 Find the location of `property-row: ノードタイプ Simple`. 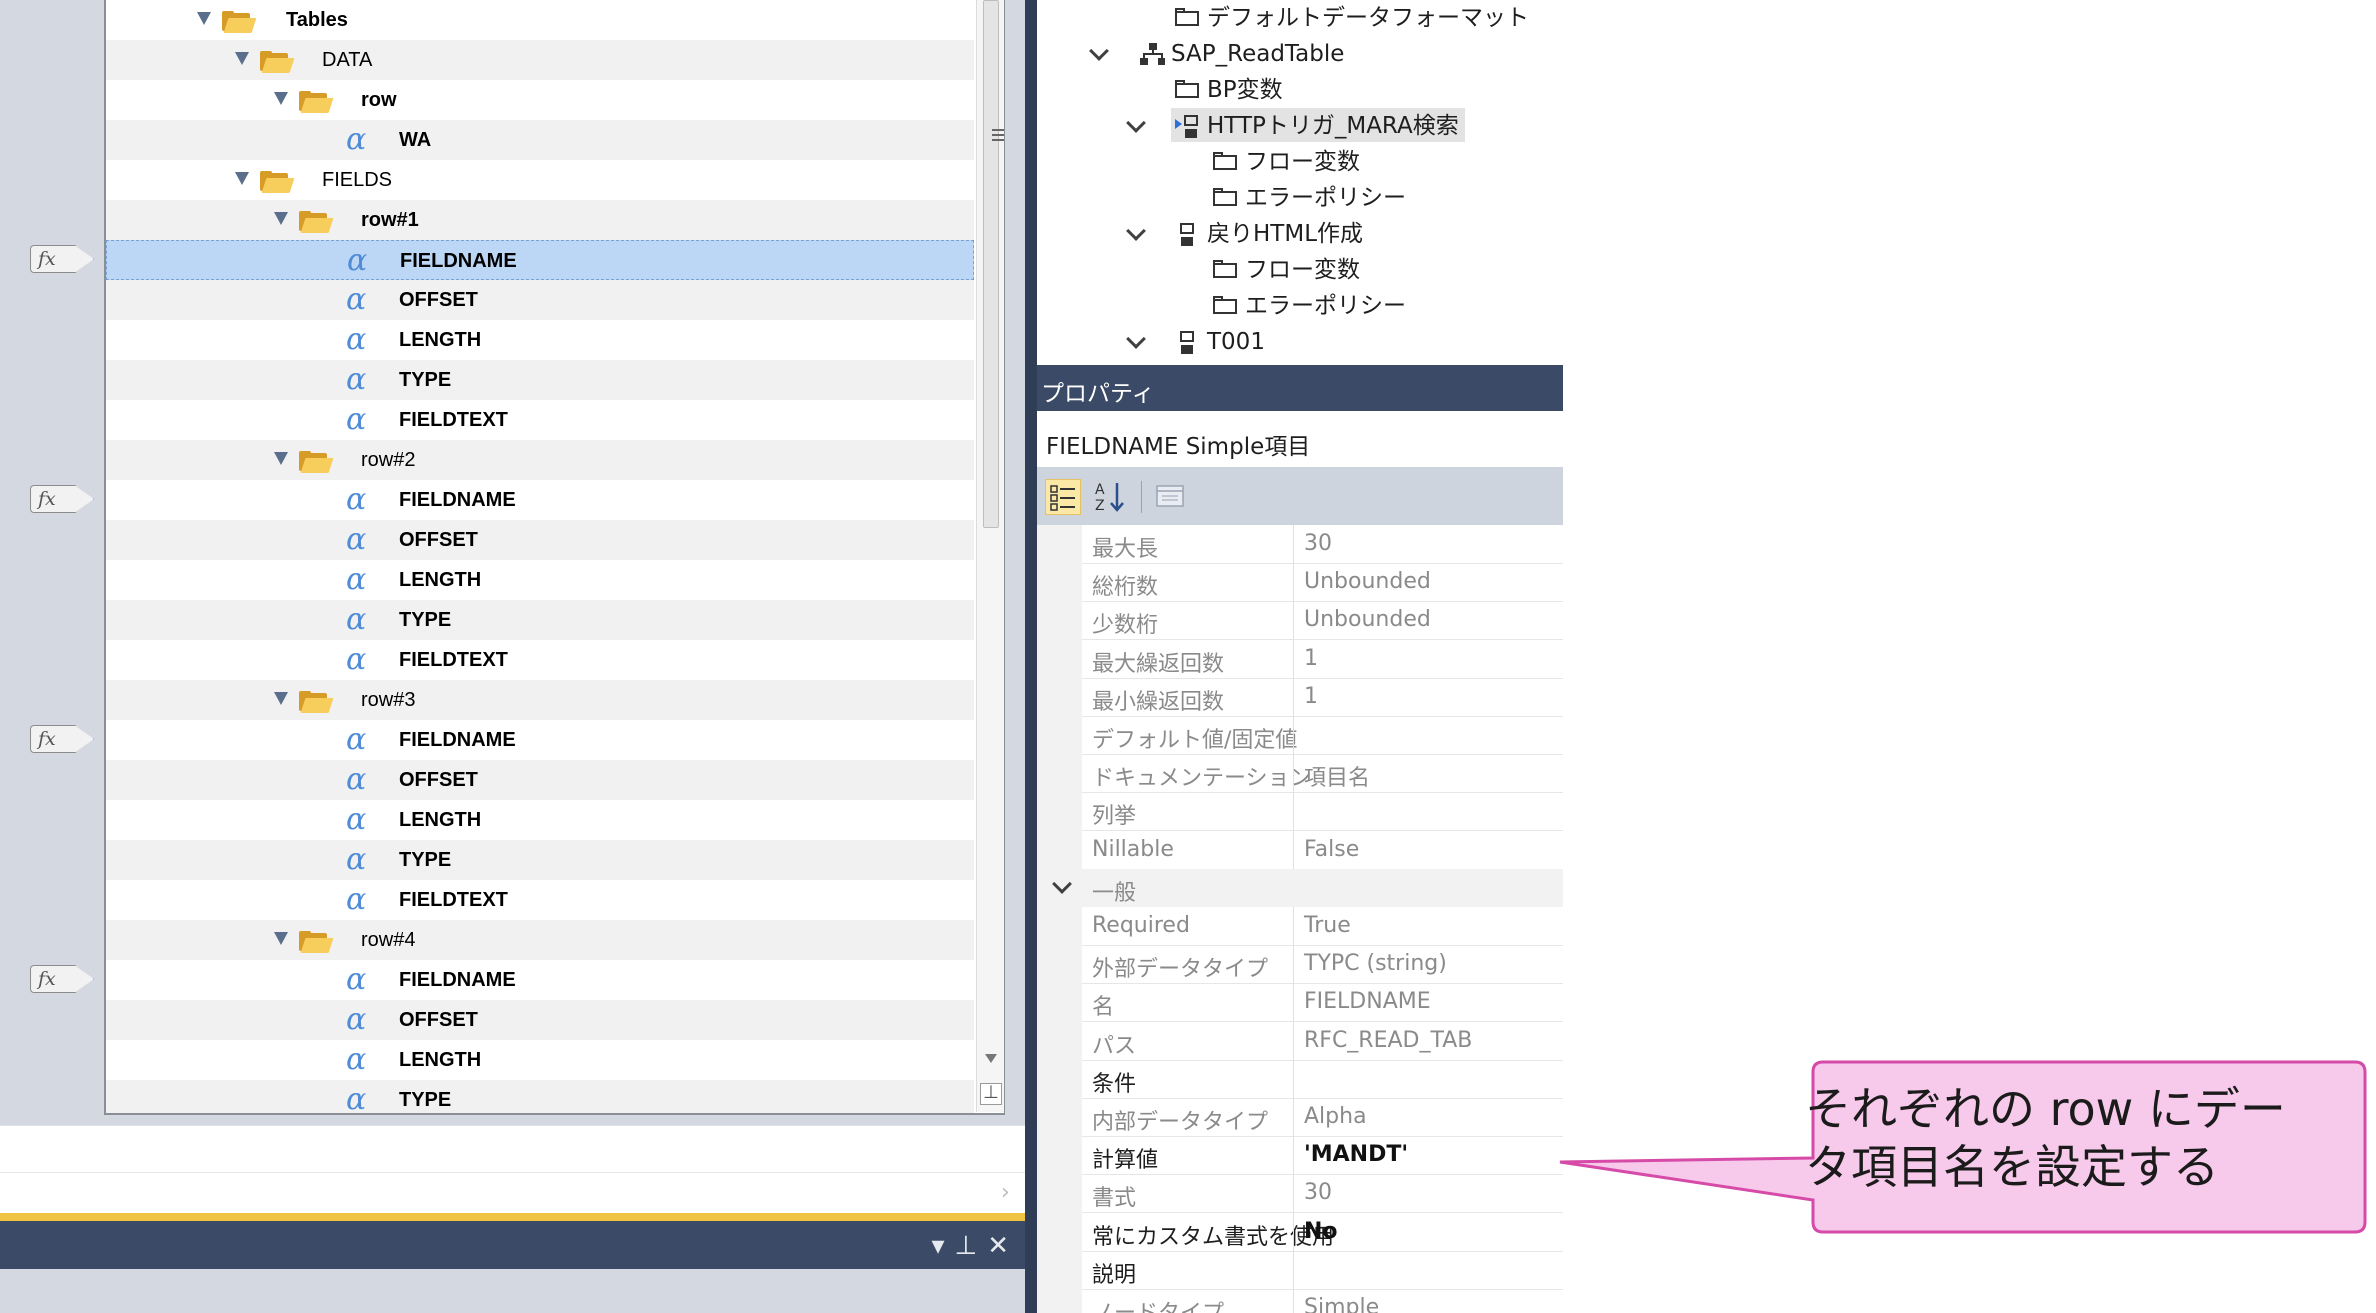

property-row: ノードタイプ Simple is located at coordinates (1322, 1301).